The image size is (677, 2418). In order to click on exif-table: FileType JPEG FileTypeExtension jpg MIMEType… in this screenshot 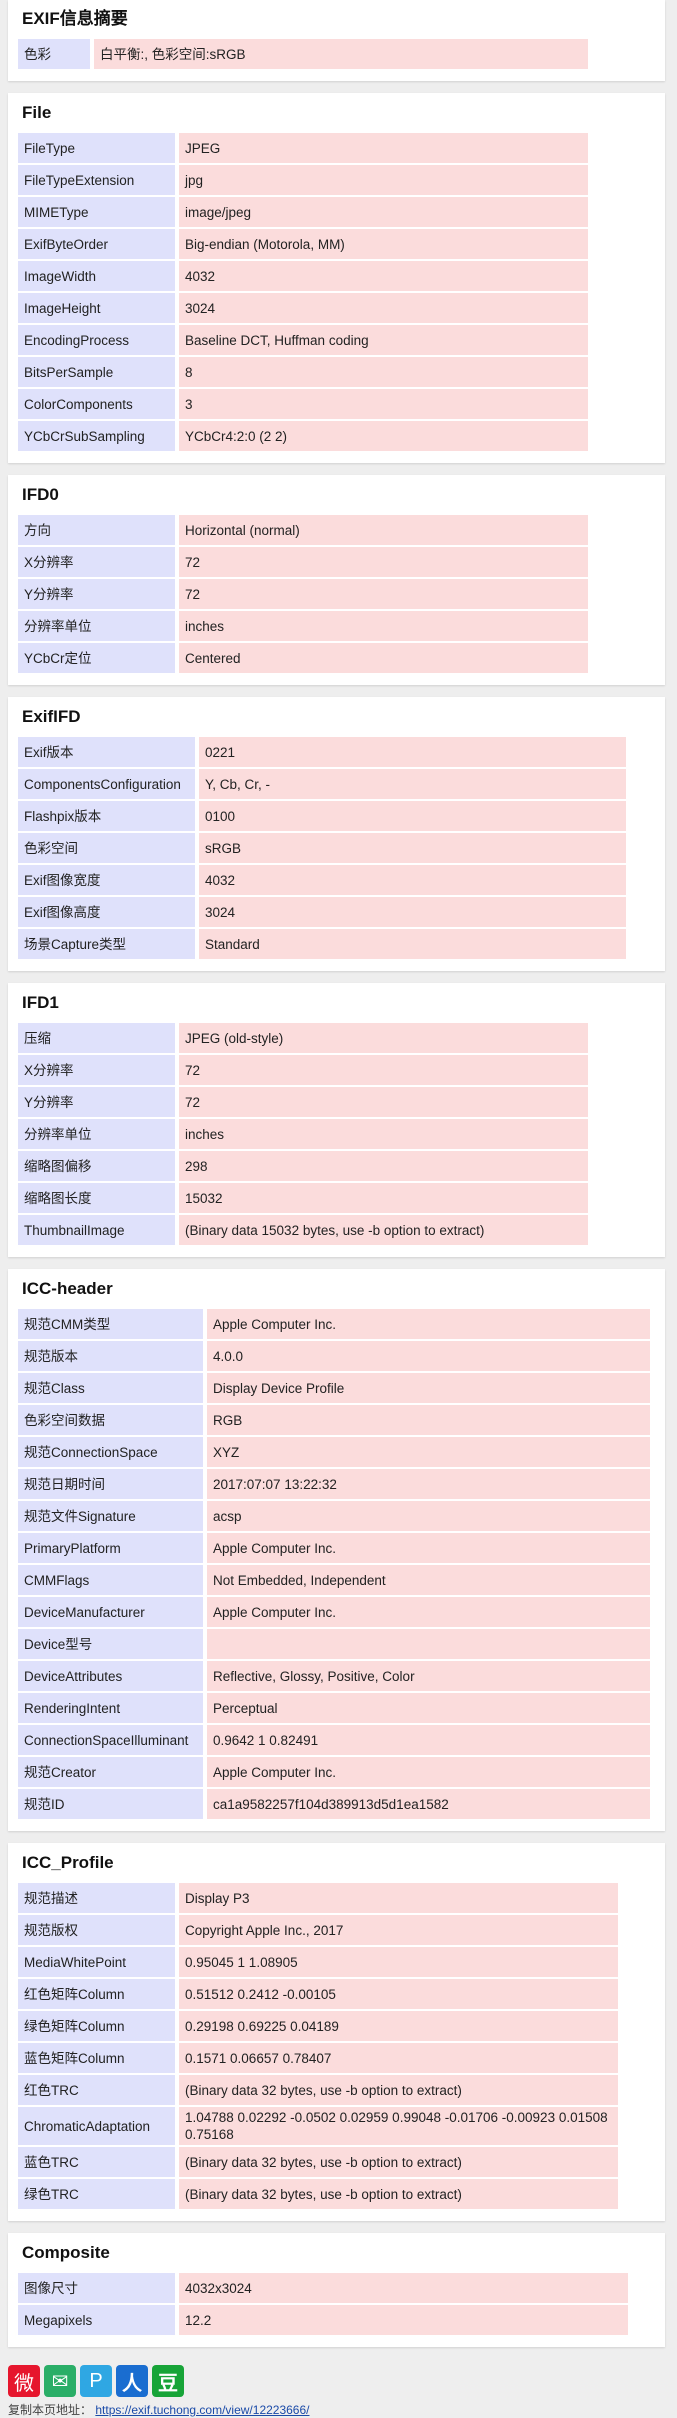, I will do `click(303, 292)`.